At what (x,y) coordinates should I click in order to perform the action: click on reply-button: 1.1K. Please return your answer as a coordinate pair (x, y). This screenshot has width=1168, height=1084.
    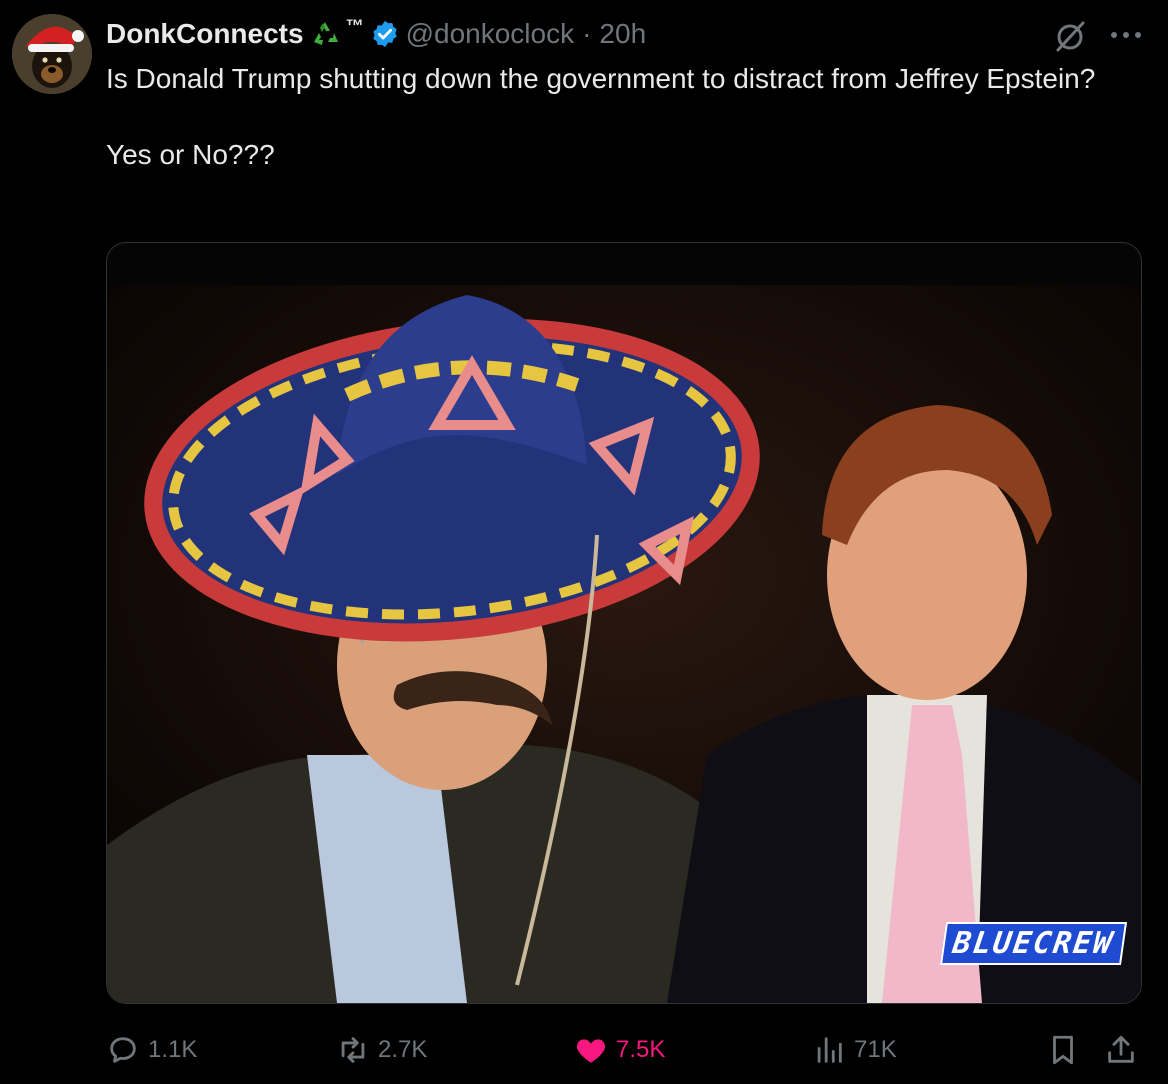
    Looking at the image, I should click on (151, 1050).